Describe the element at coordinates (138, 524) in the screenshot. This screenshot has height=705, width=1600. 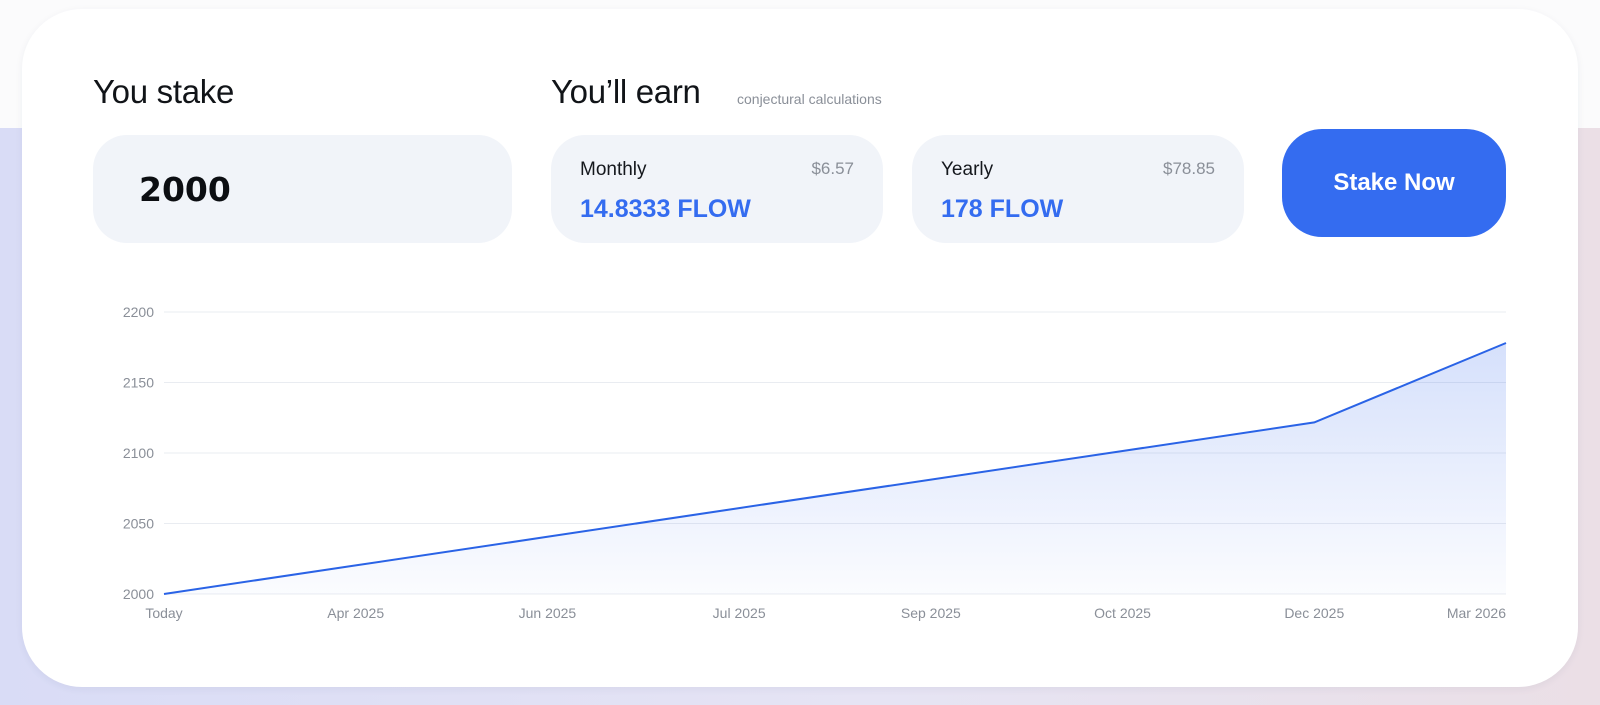
I see `y-tick-label: 2050` at that location.